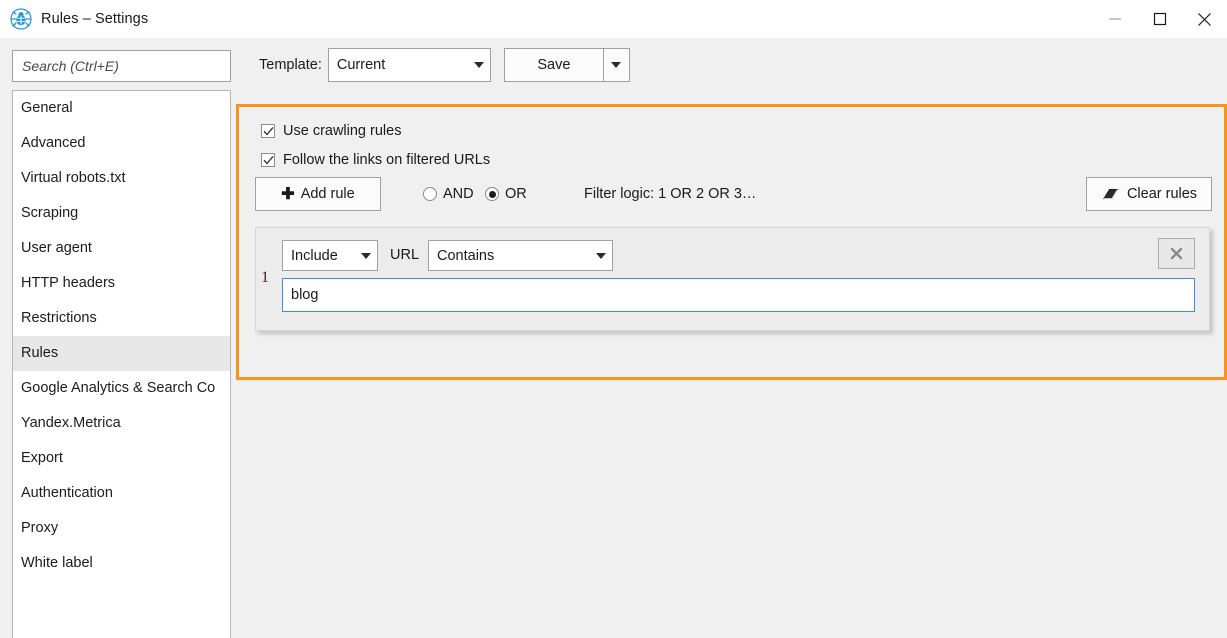  Describe the element at coordinates (121, 213) in the screenshot. I see `sidebar-item-scraping: Scraping` at that location.